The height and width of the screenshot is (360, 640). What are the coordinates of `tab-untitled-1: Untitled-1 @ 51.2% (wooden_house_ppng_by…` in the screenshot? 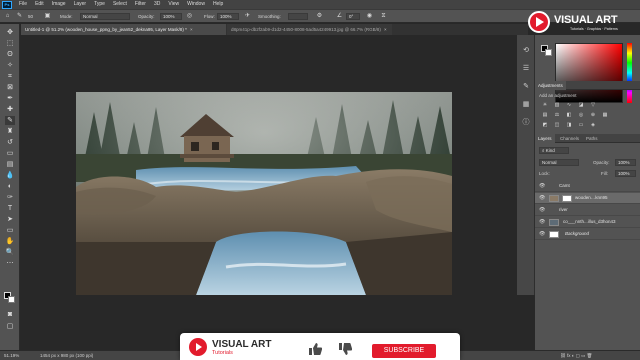 It's located at (123, 29).